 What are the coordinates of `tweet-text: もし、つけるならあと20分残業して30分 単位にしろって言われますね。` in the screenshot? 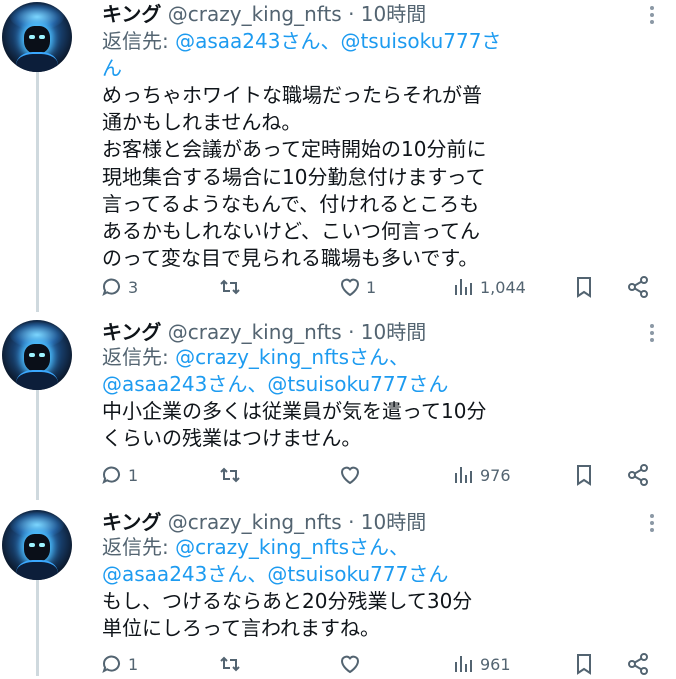 It's located at (287, 615).